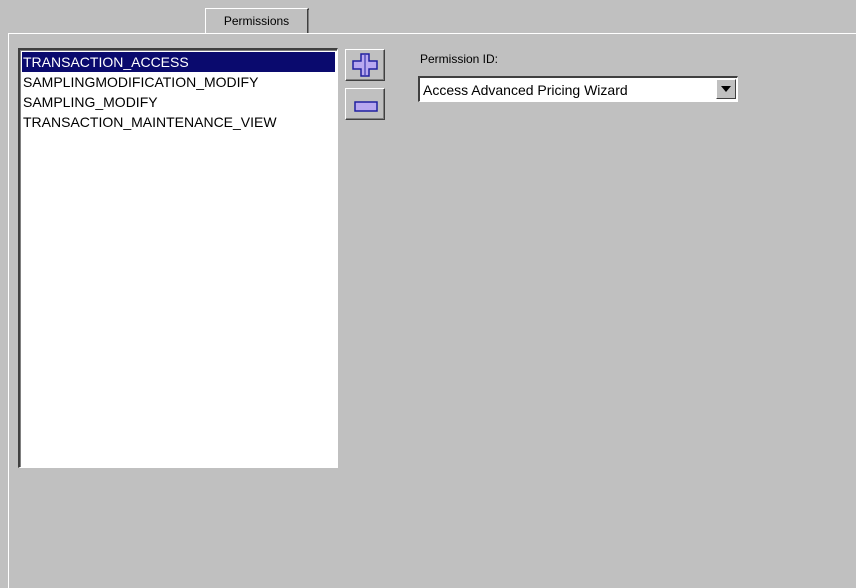 The image size is (856, 588). I want to click on list-item: SAMPLING_MODIFY, so click(178, 102).